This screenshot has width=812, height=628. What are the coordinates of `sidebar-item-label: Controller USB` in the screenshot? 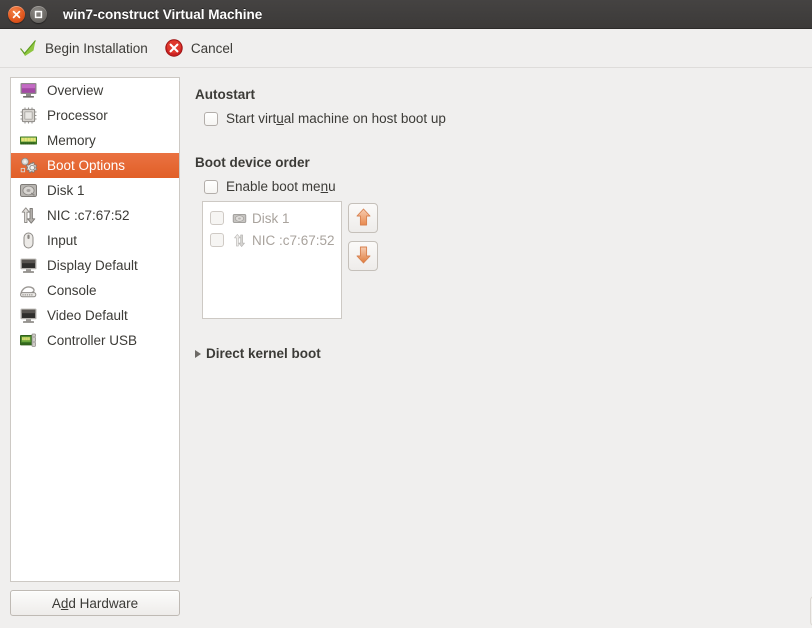 It's located at (92, 340).